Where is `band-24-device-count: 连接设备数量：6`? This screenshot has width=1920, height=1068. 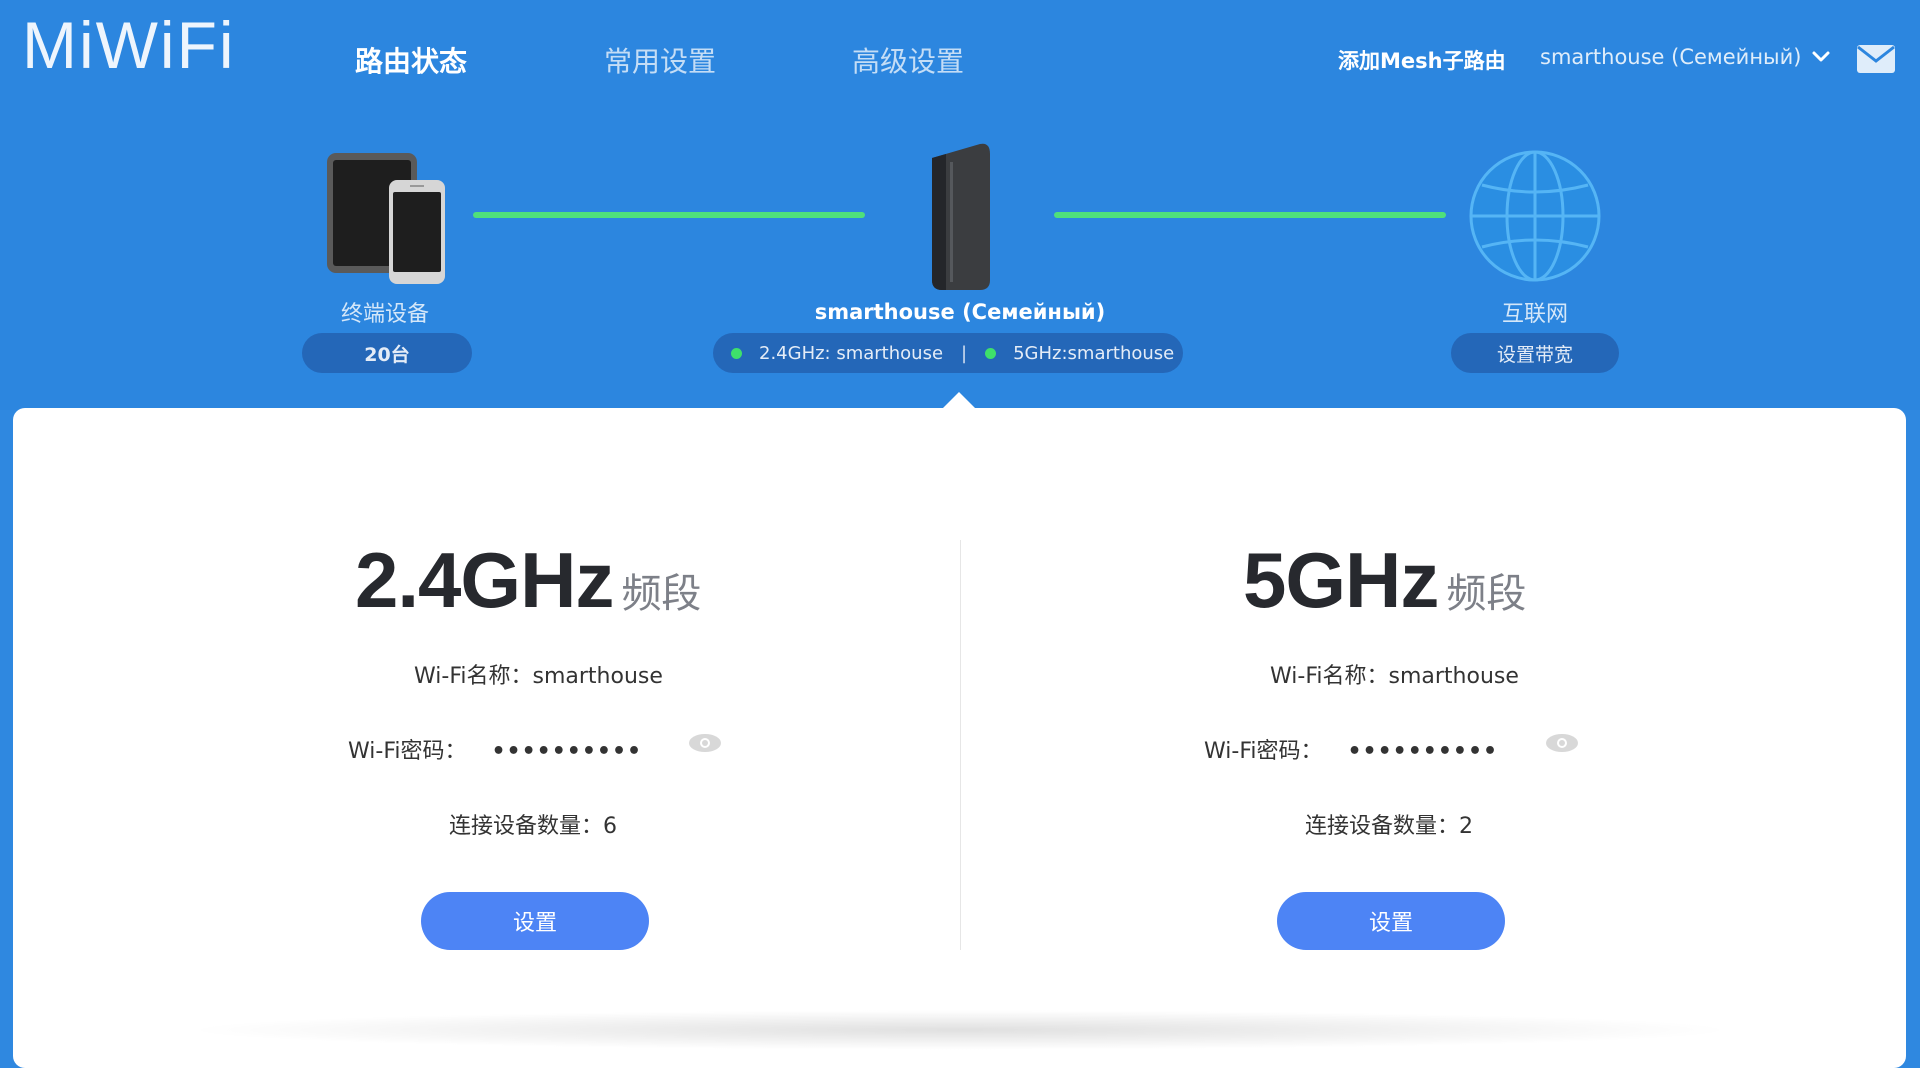
band-24-device-count: 连接设备数量：6 is located at coordinates (533, 824).